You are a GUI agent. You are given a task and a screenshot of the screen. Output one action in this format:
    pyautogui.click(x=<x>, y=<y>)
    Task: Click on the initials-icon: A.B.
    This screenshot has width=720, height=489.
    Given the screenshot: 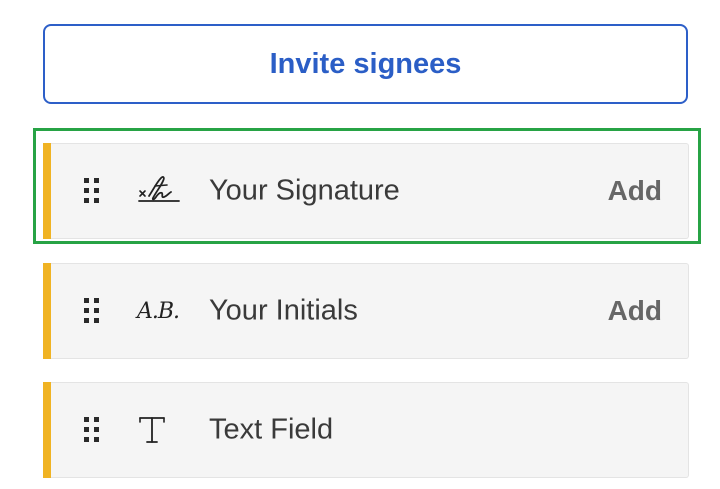 What is the action you would take?
    pyautogui.click(x=158, y=311)
    